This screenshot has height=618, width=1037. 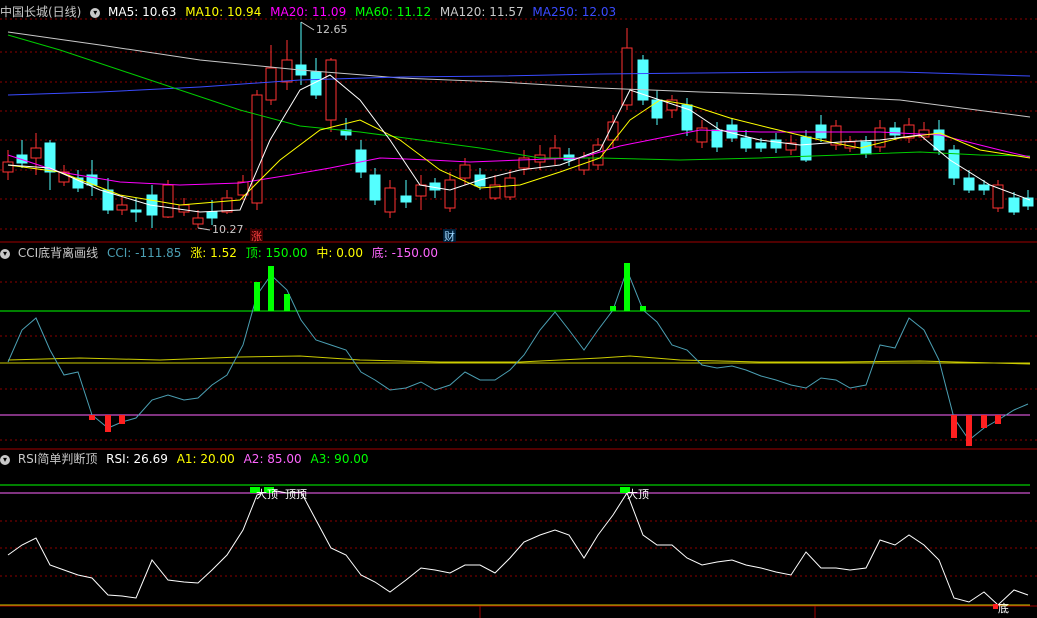 What do you see at coordinates (204, 229) in the screenshot?
I see `low-pointer` at bounding box center [204, 229].